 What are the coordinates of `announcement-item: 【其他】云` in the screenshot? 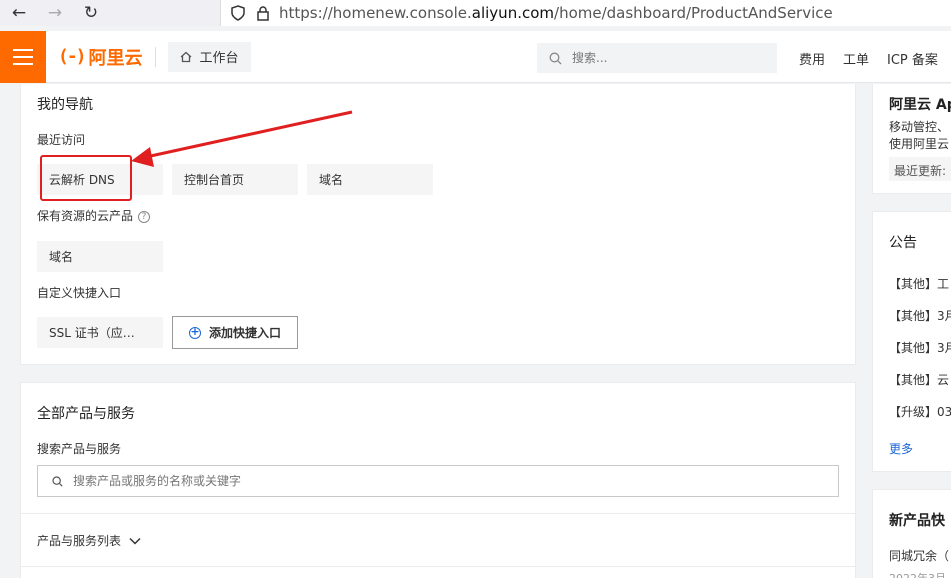 It's located at (919, 379).